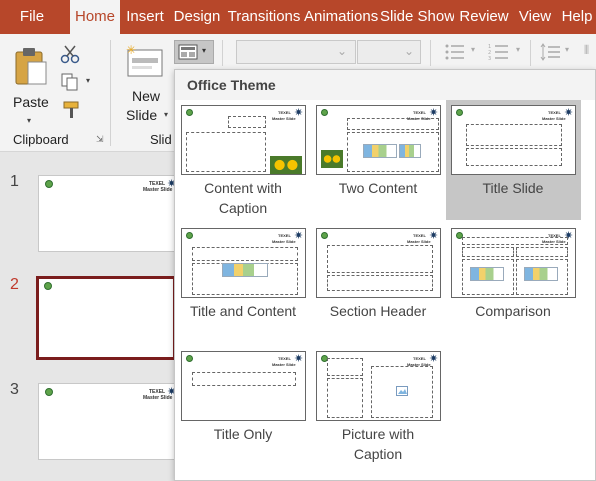  What do you see at coordinates (88, 80) in the screenshot?
I see `copy-dropdown-icon: ▾` at bounding box center [88, 80].